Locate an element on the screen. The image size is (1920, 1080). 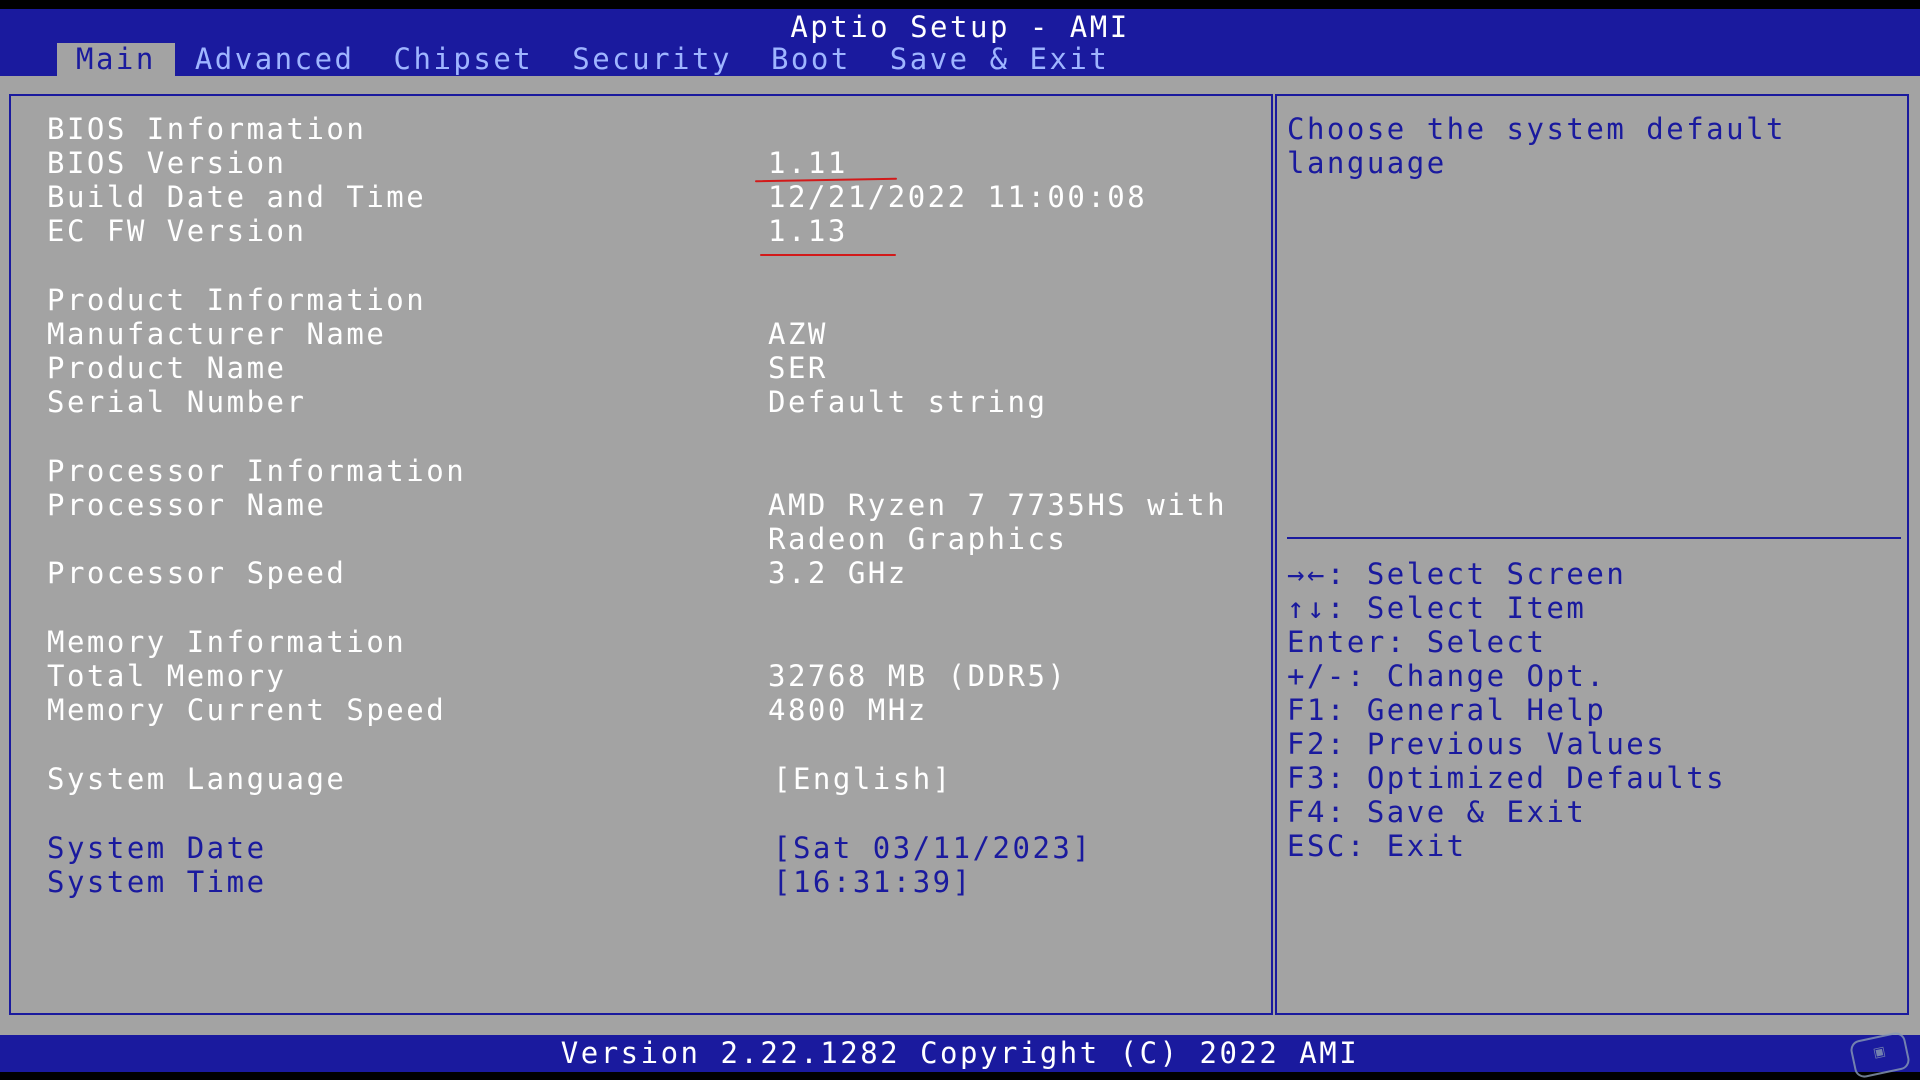
bios-info-heading-label: BIOS Information is located at coordinates (207, 129).